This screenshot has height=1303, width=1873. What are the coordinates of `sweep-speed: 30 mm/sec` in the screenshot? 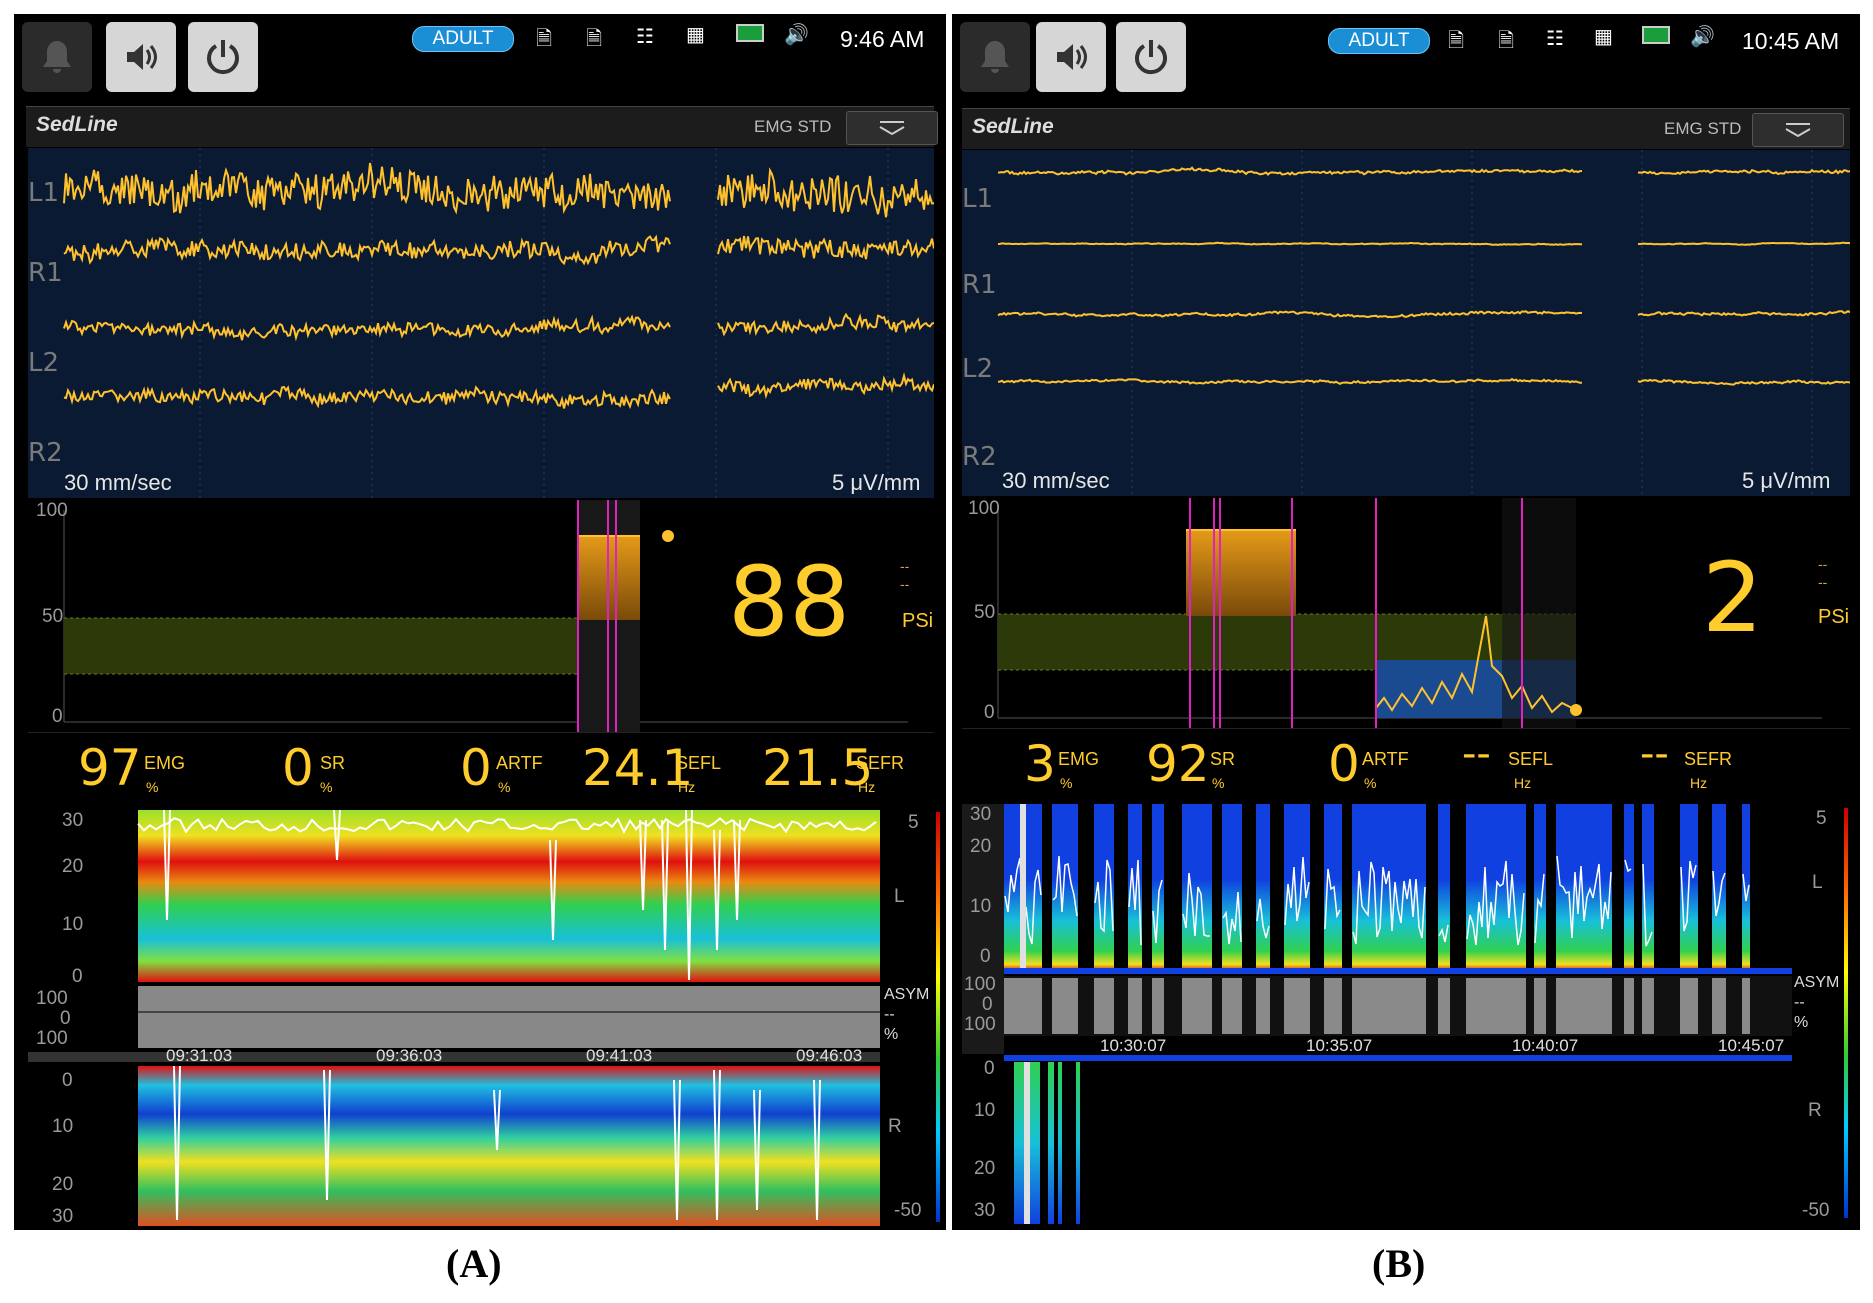 It's located at (1056, 480).